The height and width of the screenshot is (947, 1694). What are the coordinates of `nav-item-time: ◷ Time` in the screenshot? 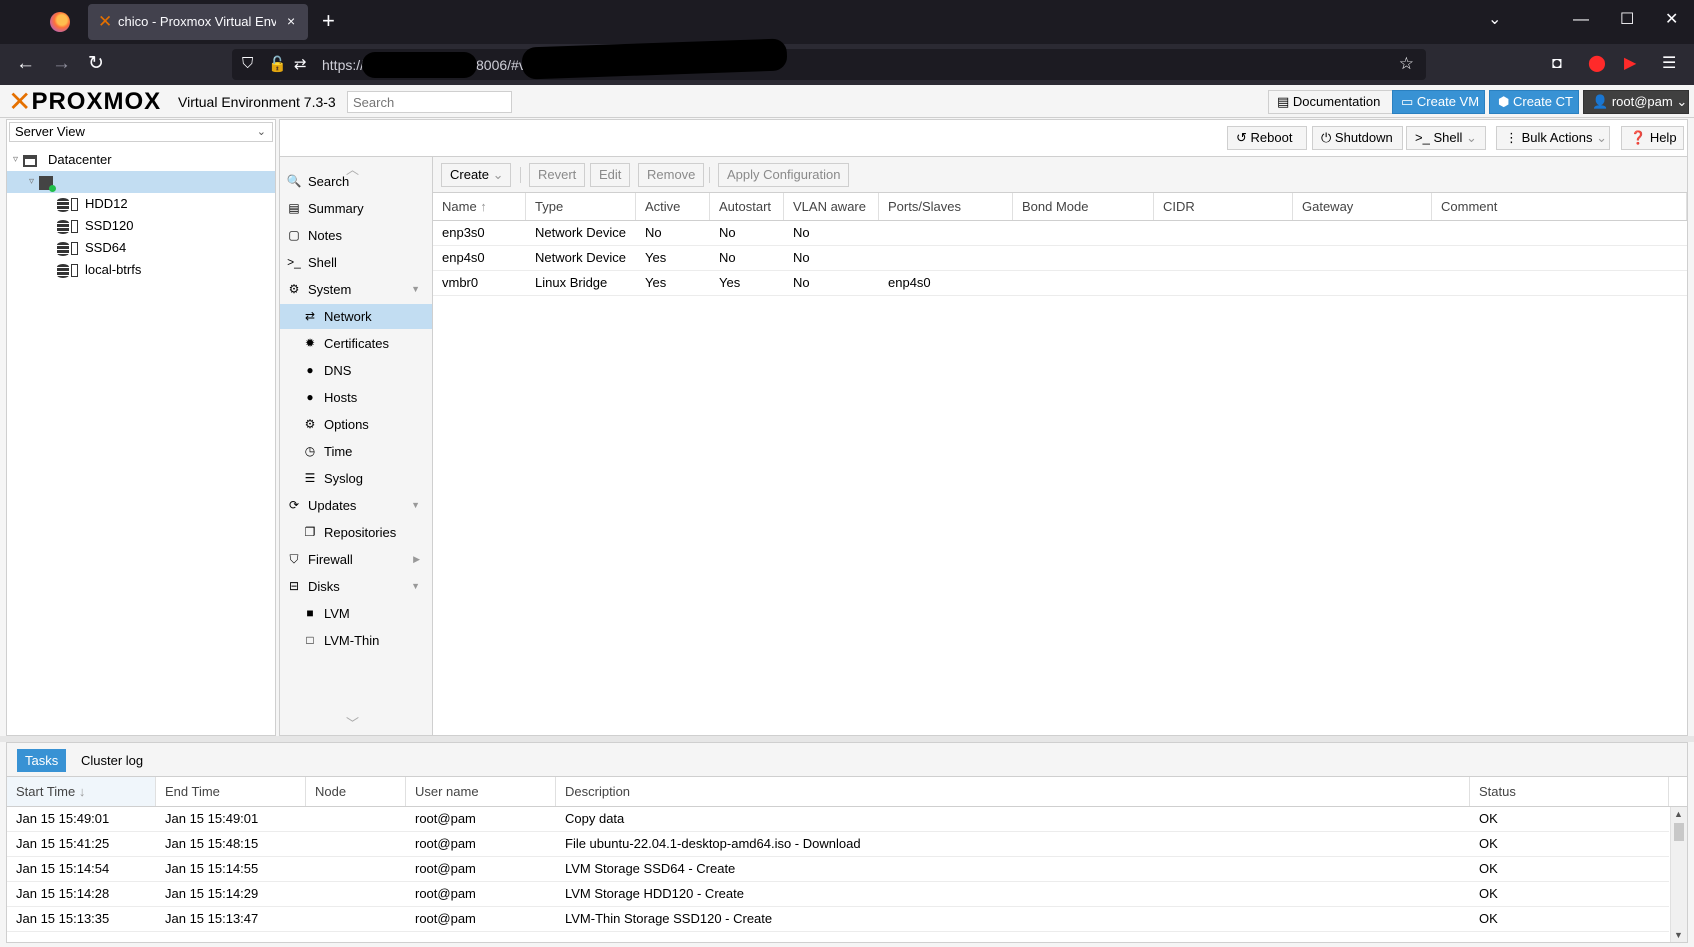 It's located at (356, 451).